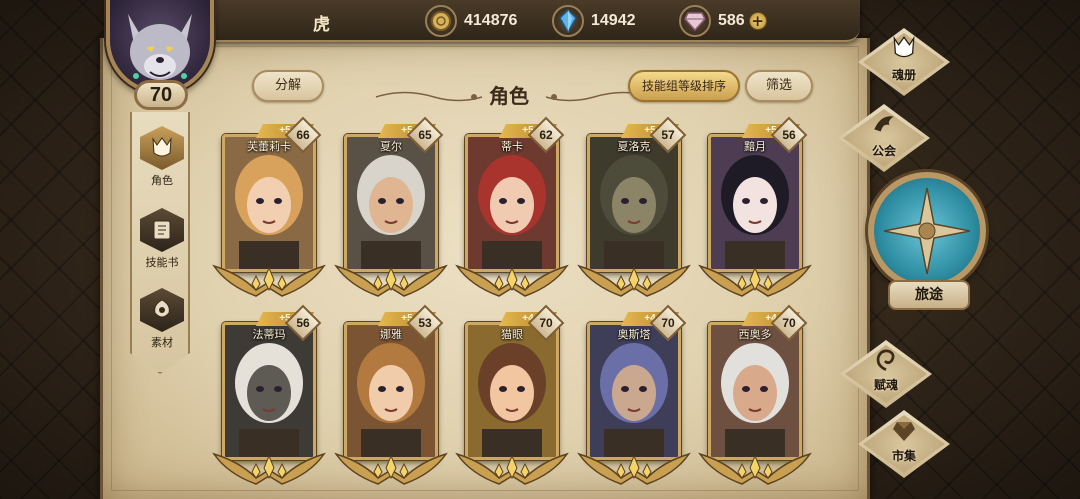  Describe the element at coordinates (162, 342) in the screenshot. I see `sidebar-item-label: 素材` at that location.